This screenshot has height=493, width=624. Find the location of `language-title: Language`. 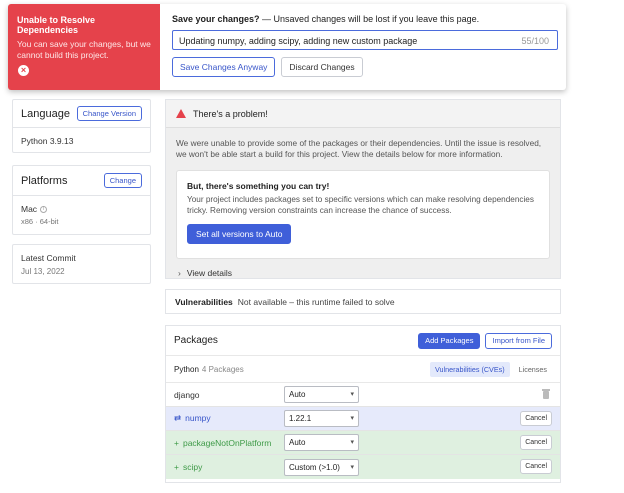

language-title: Language is located at coordinates (45, 113).